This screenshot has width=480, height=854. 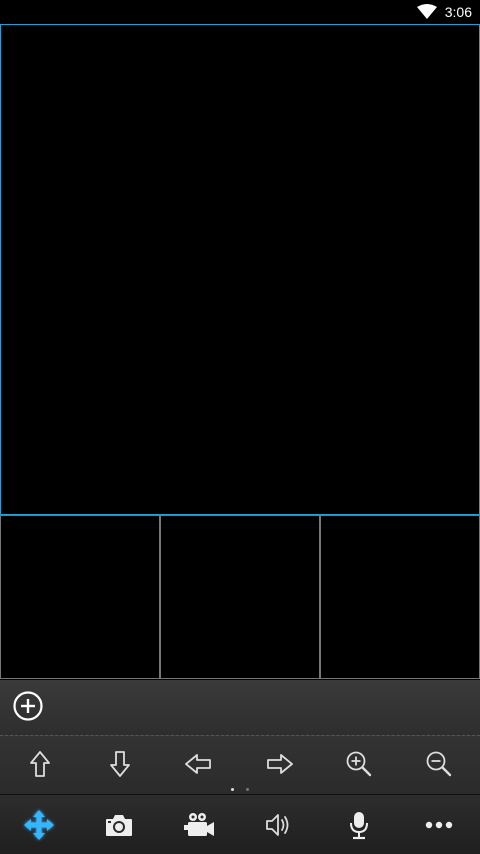 I want to click on arrow-up-icon, so click(x=40, y=764).